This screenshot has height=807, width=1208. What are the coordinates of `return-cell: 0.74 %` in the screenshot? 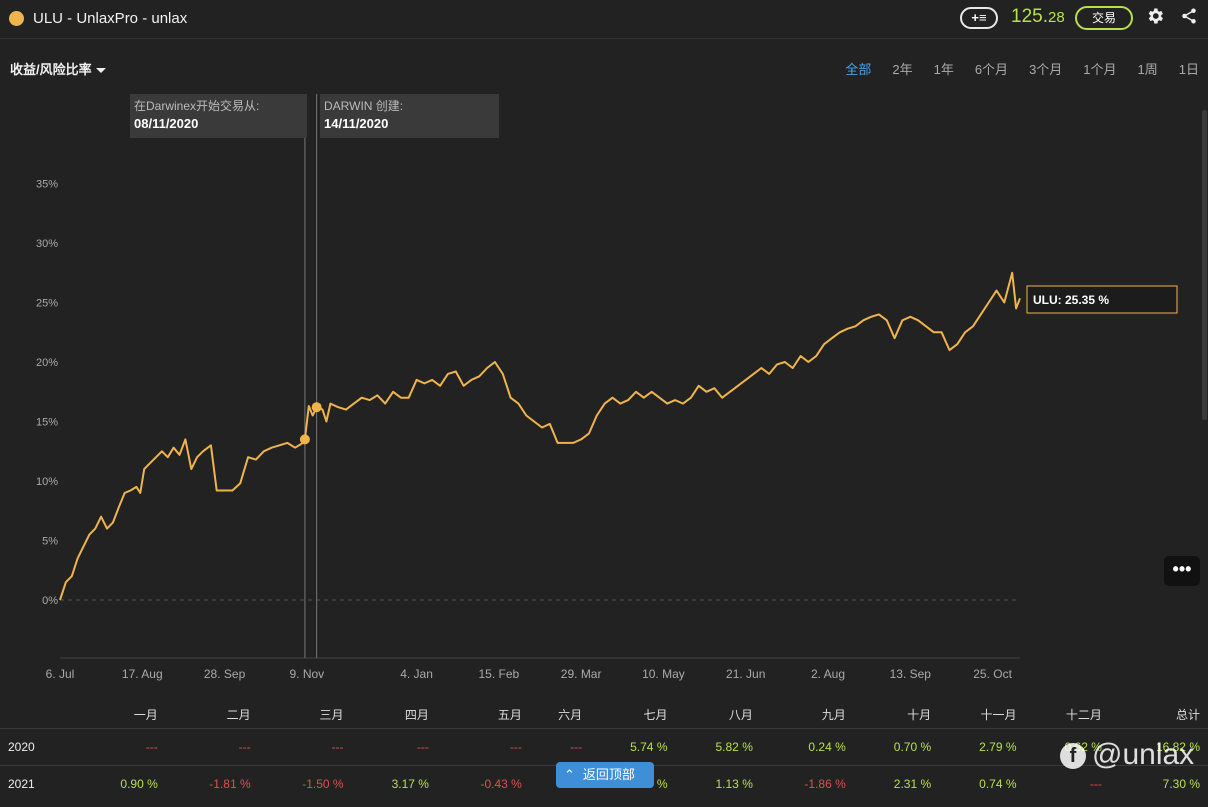 It's located at (982, 783).